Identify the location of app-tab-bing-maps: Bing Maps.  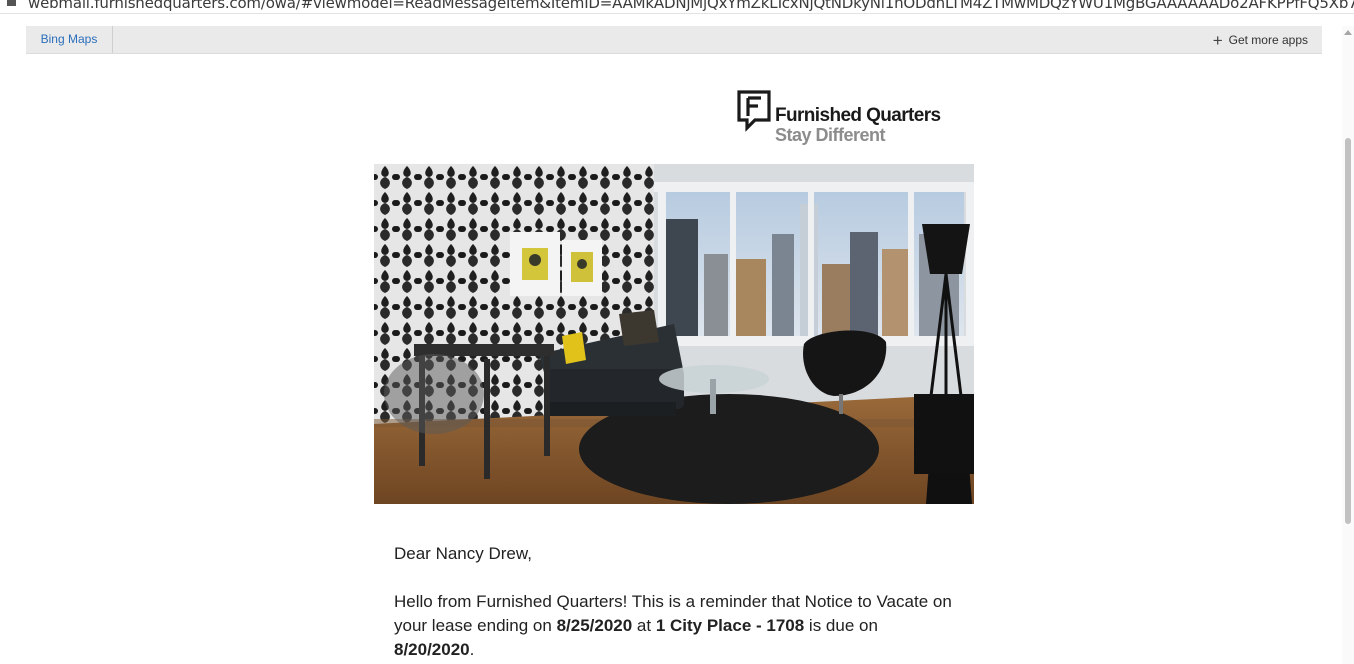
(69, 39).